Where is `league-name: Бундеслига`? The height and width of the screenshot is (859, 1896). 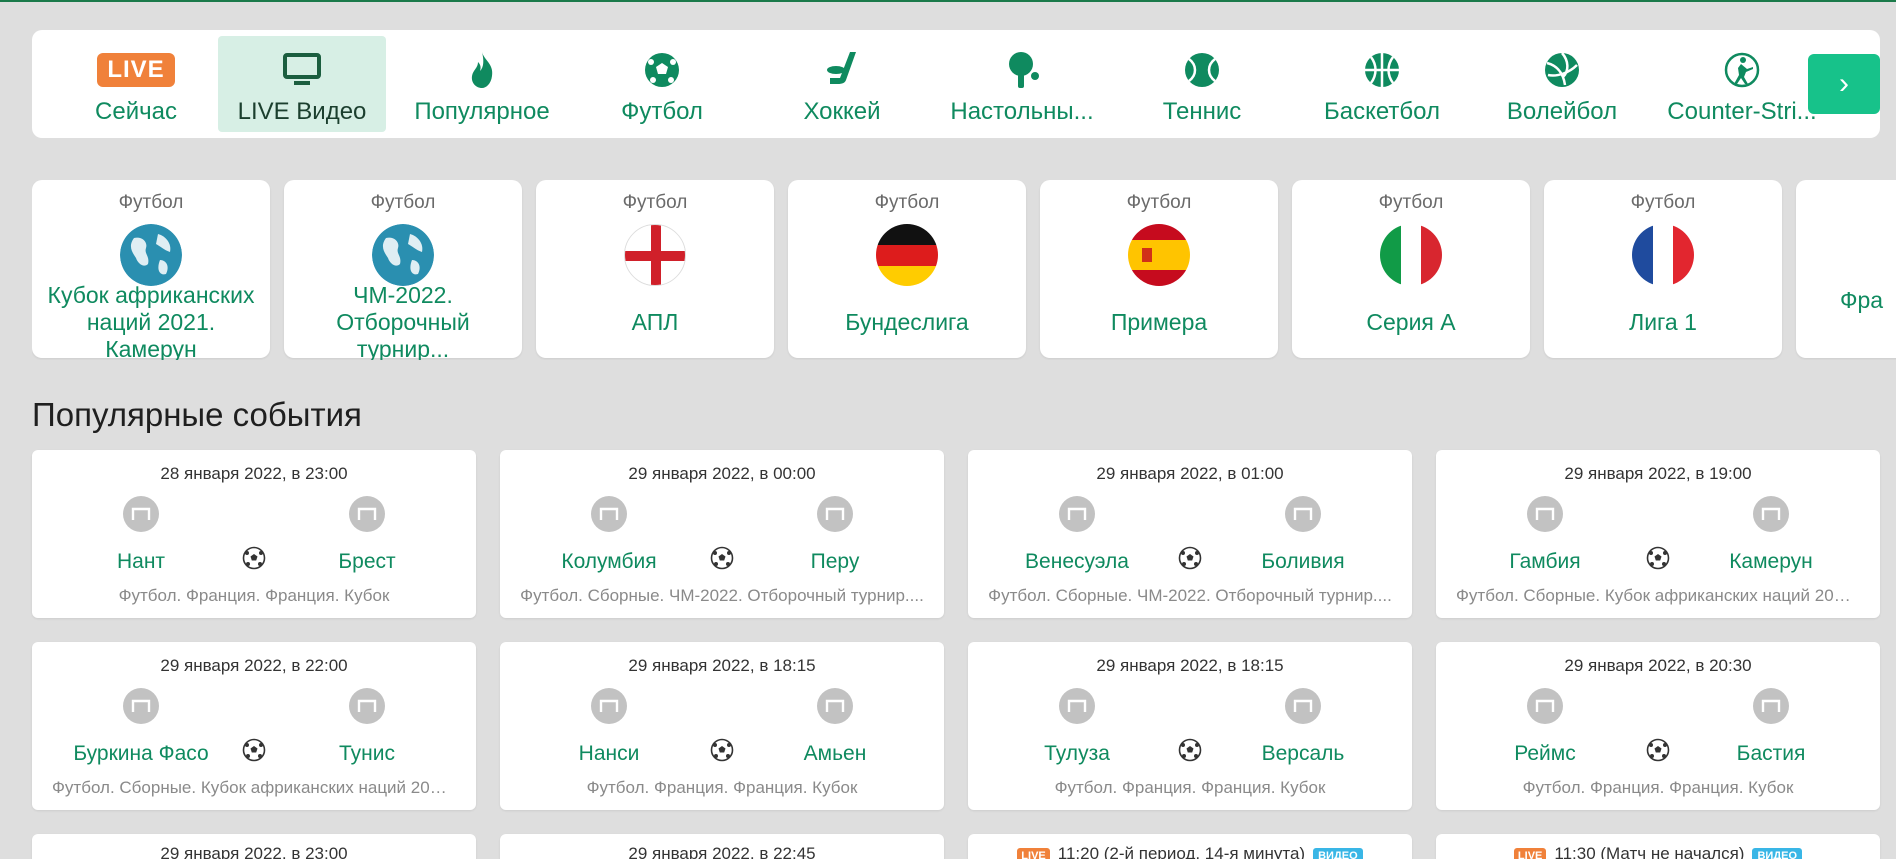
league-name: Бундеслига is located at coordinates (907, 321).